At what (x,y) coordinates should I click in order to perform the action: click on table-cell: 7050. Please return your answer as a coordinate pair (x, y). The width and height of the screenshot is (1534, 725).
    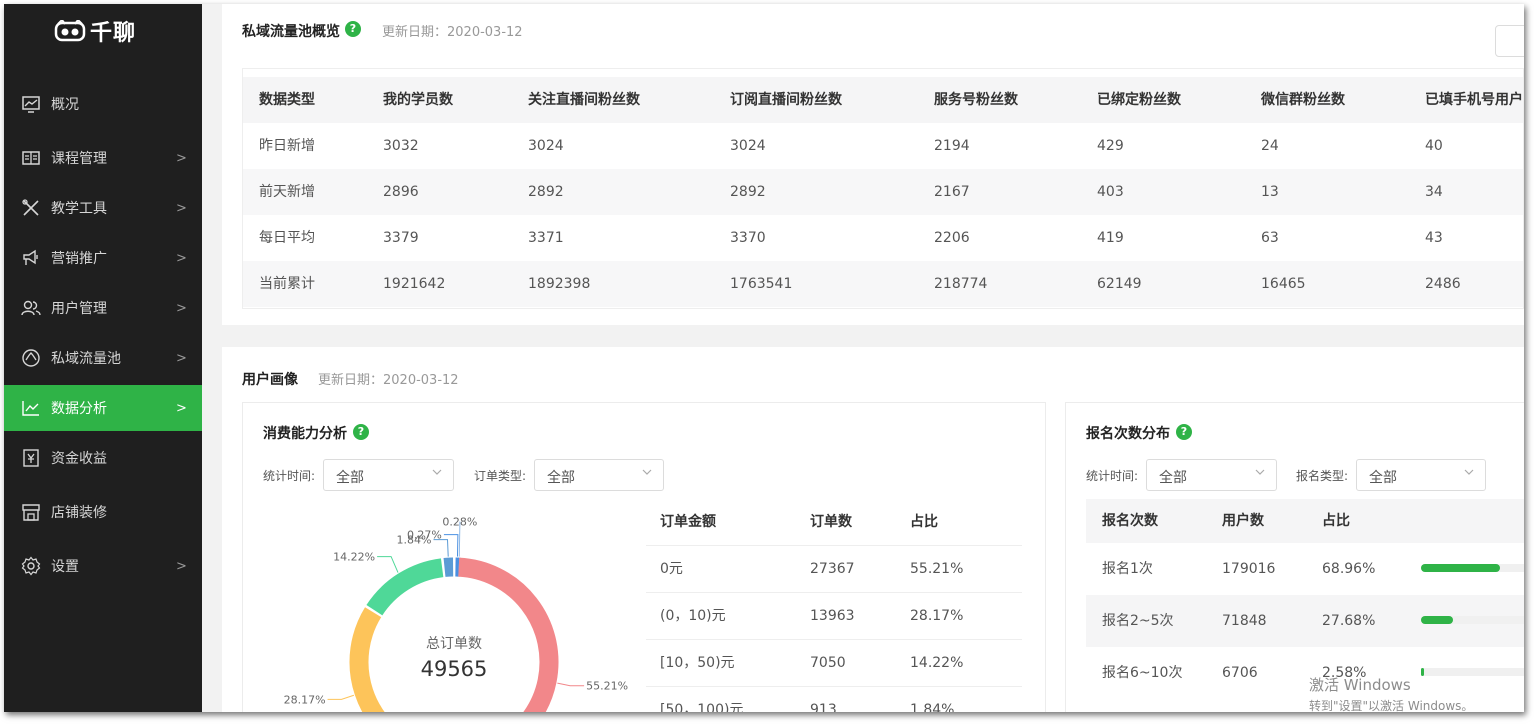
    Looking at the image, I should click on (828, 663).